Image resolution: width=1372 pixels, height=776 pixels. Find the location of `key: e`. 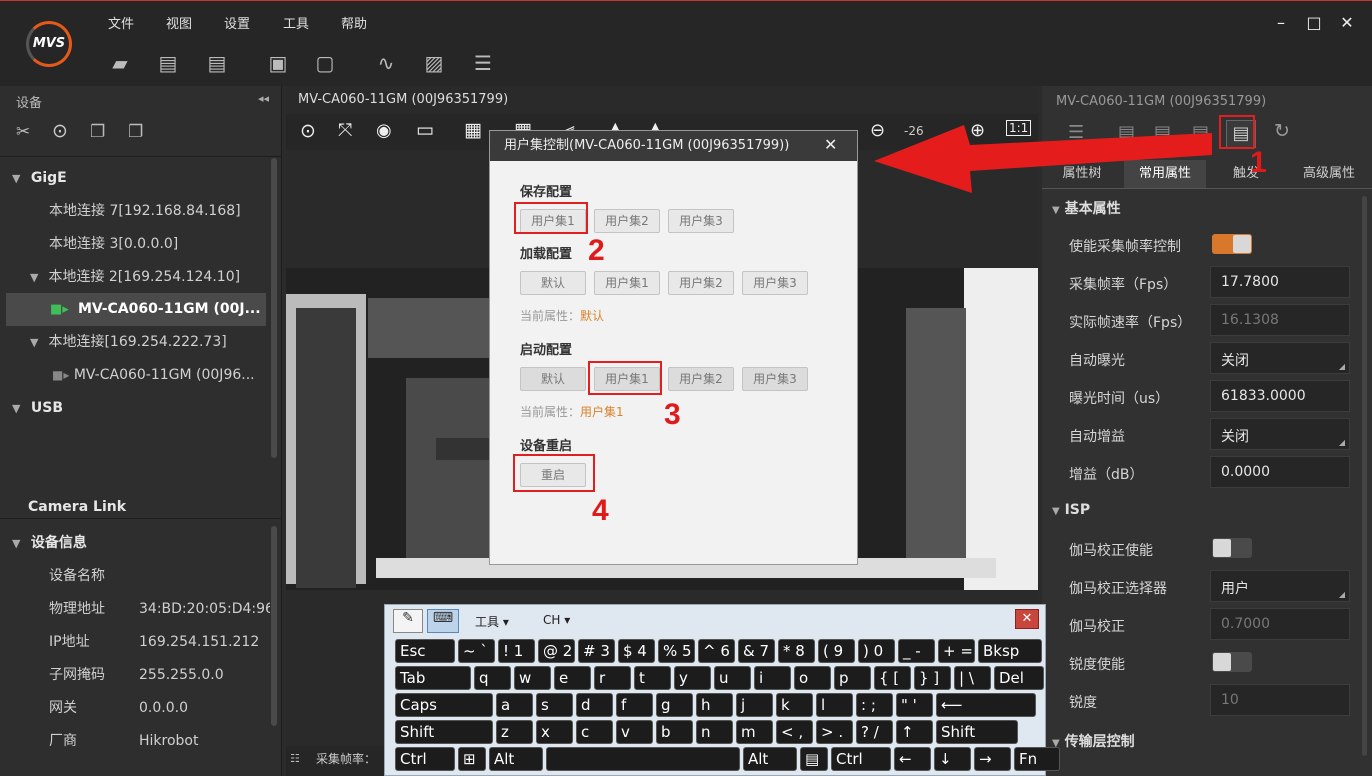

key: e is located at coordinates (572, 678).